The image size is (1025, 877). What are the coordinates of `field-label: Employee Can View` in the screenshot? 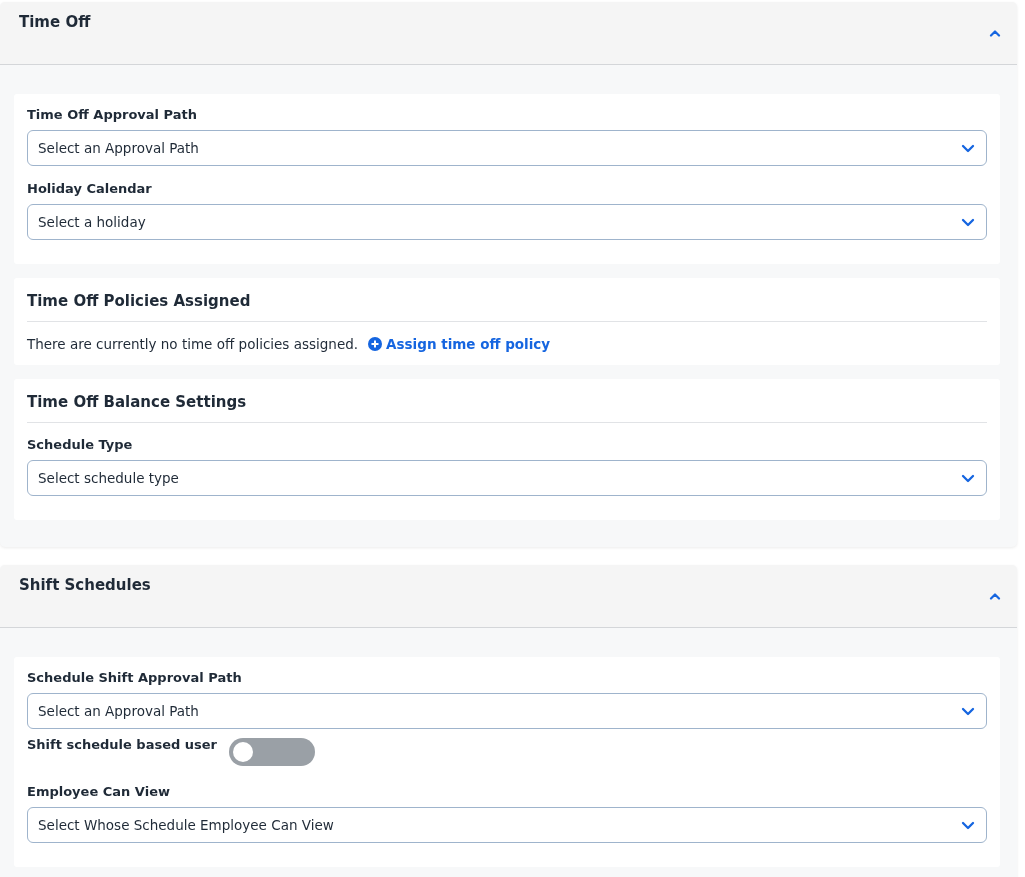 It's located at (99, 791).